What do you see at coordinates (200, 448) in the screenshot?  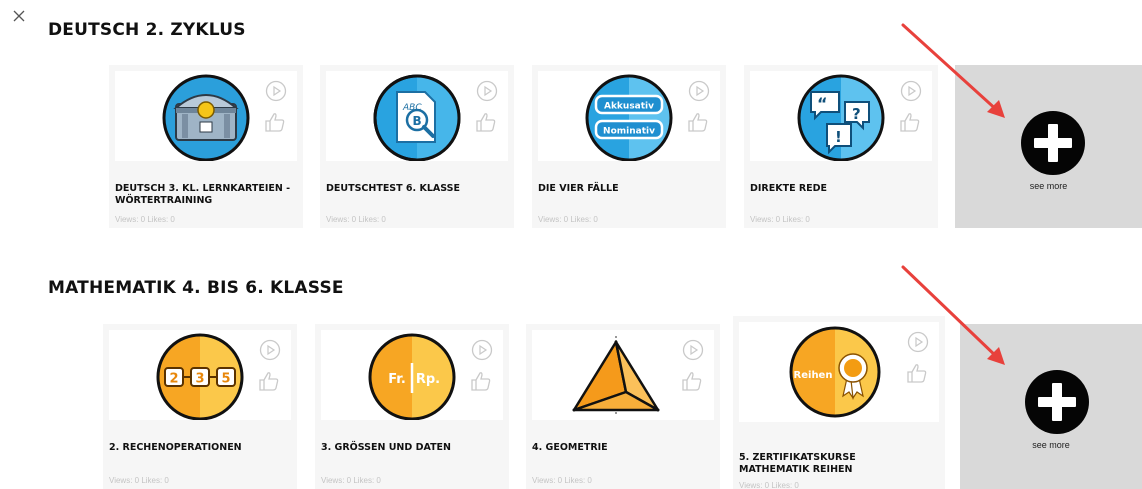 I see `card-title: 2. RECHENOPERATIONEN` at bounding box center [200, 448].